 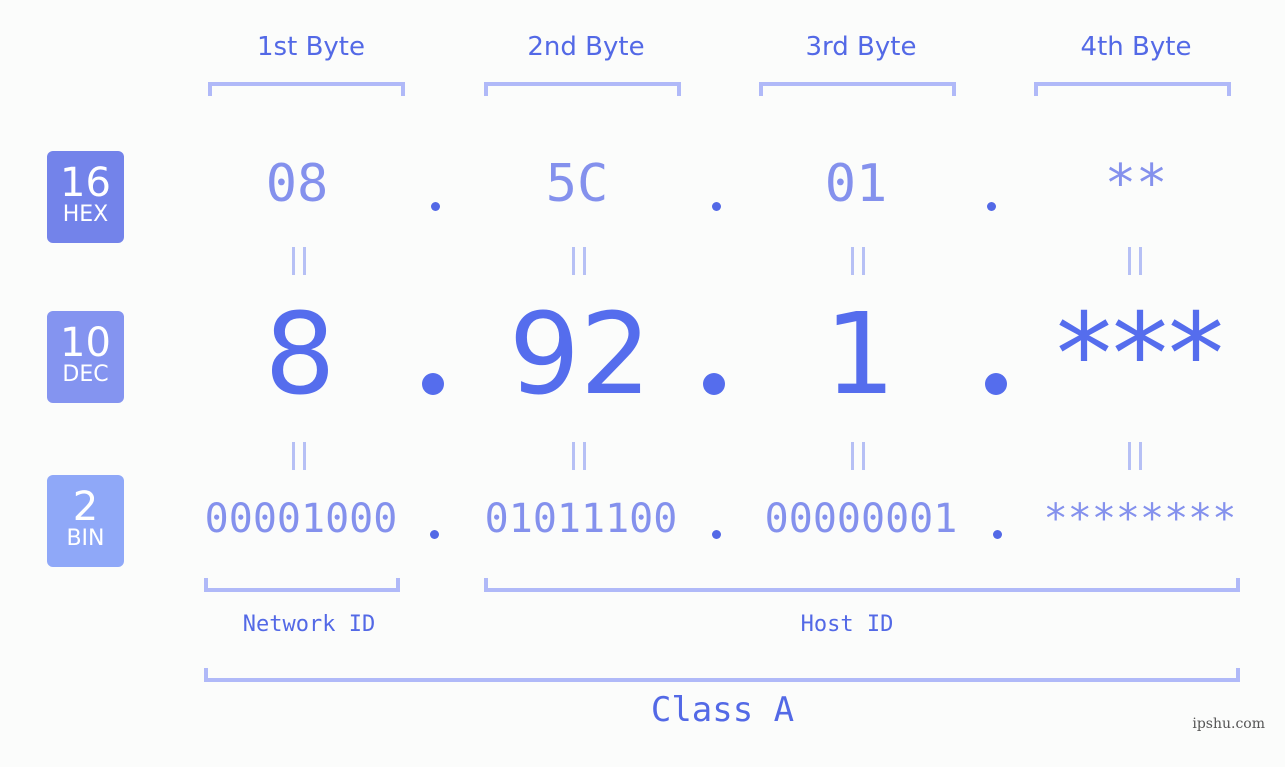 What do you see at coordinates (85, 538) in the screenshot?
I see `bin-base-label: BIN` at bounding box center [85, 538].